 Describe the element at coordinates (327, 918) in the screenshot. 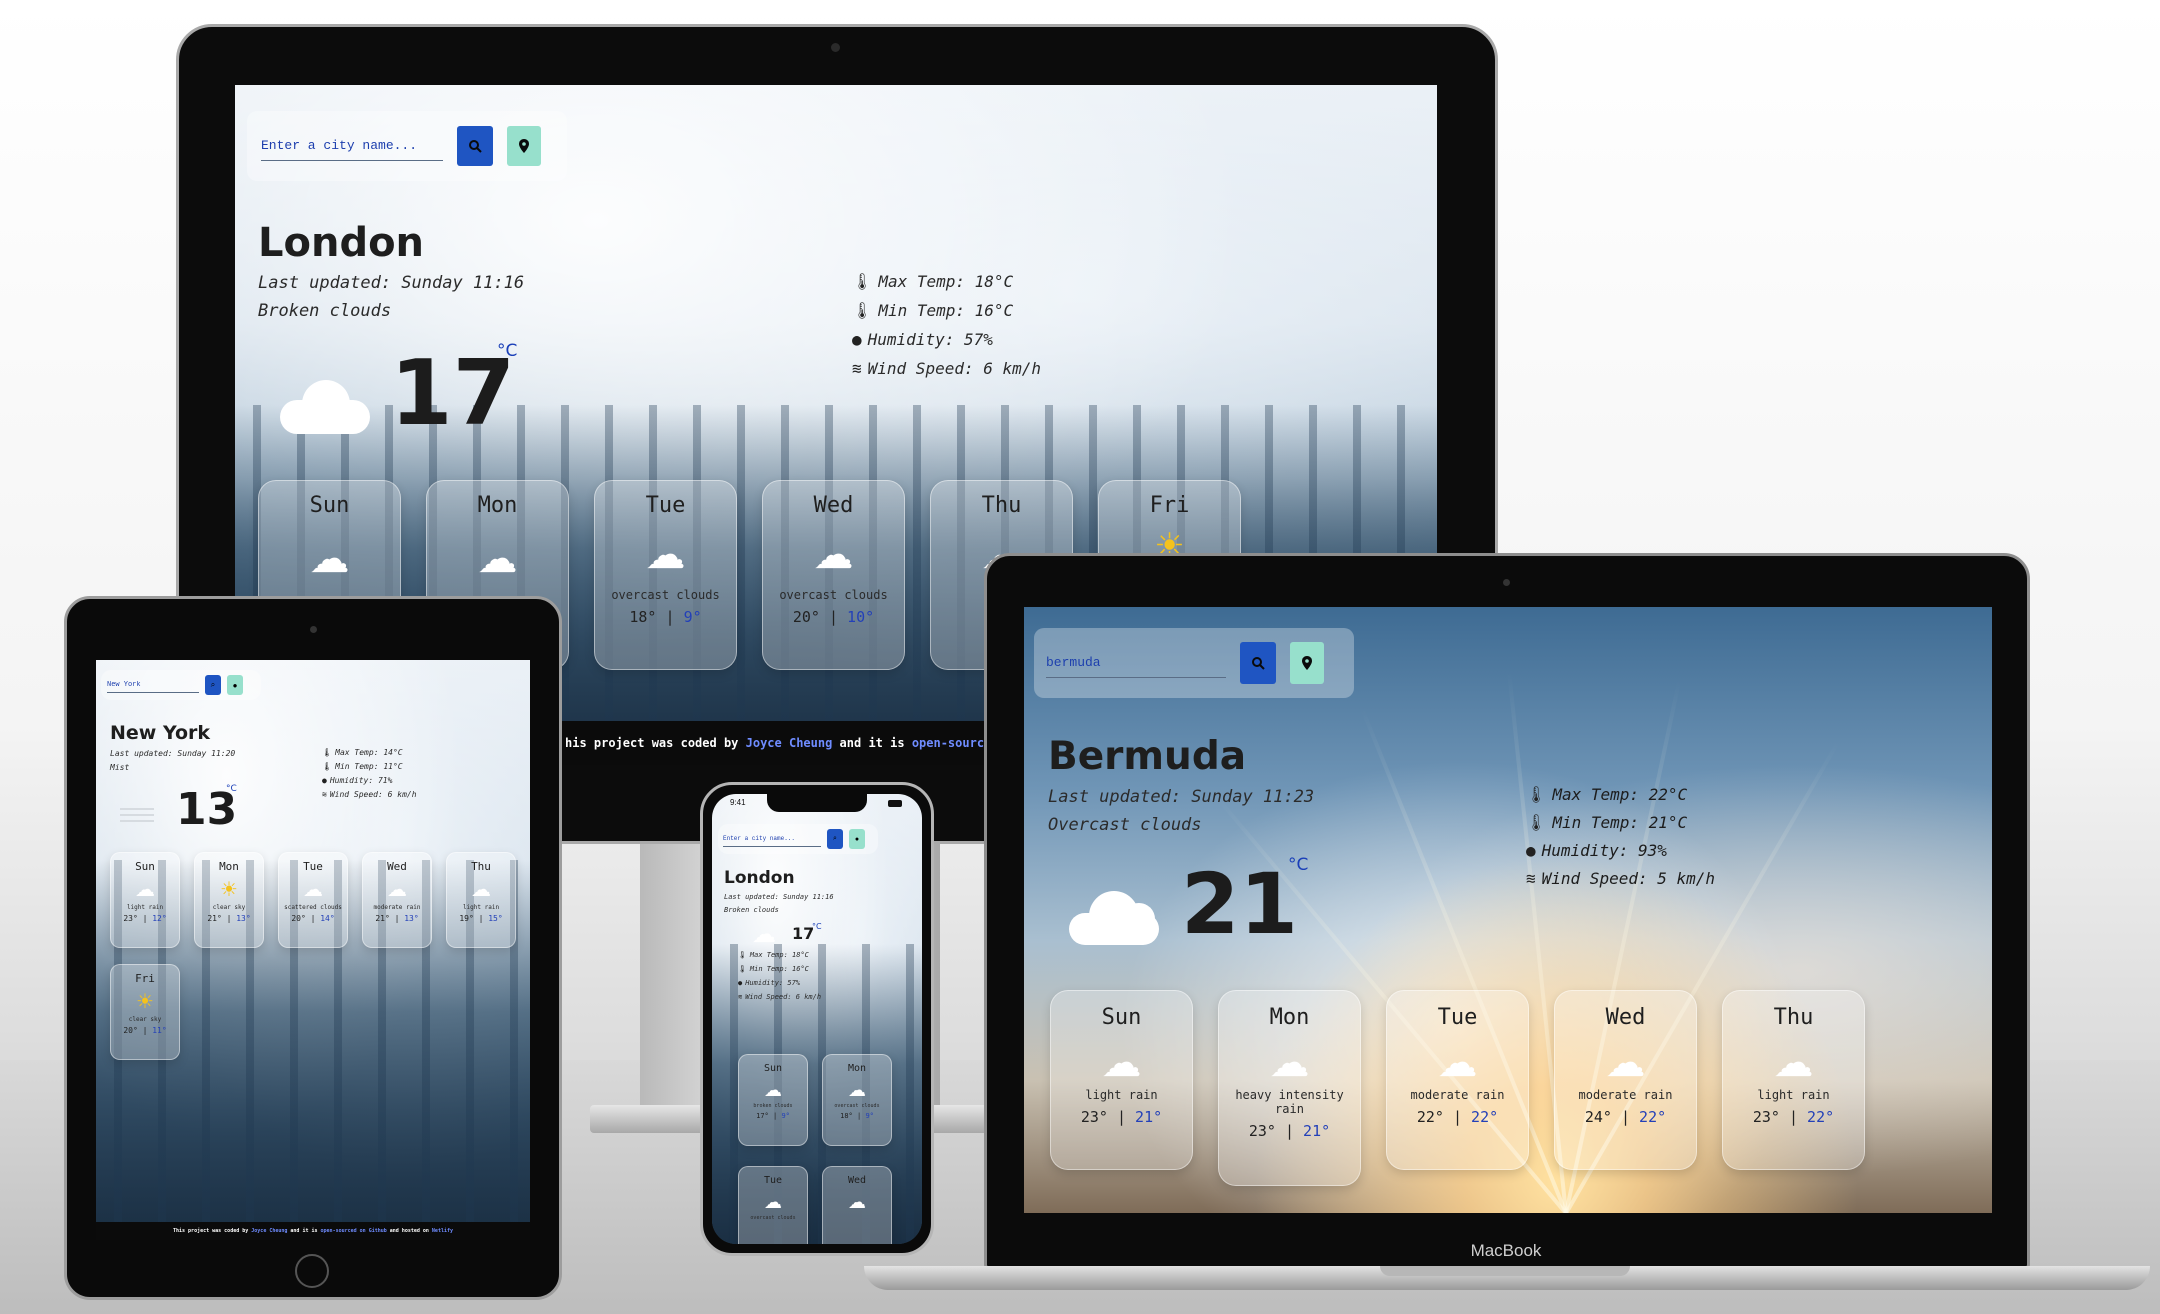

I see `forecast-low: 14°` at that location.